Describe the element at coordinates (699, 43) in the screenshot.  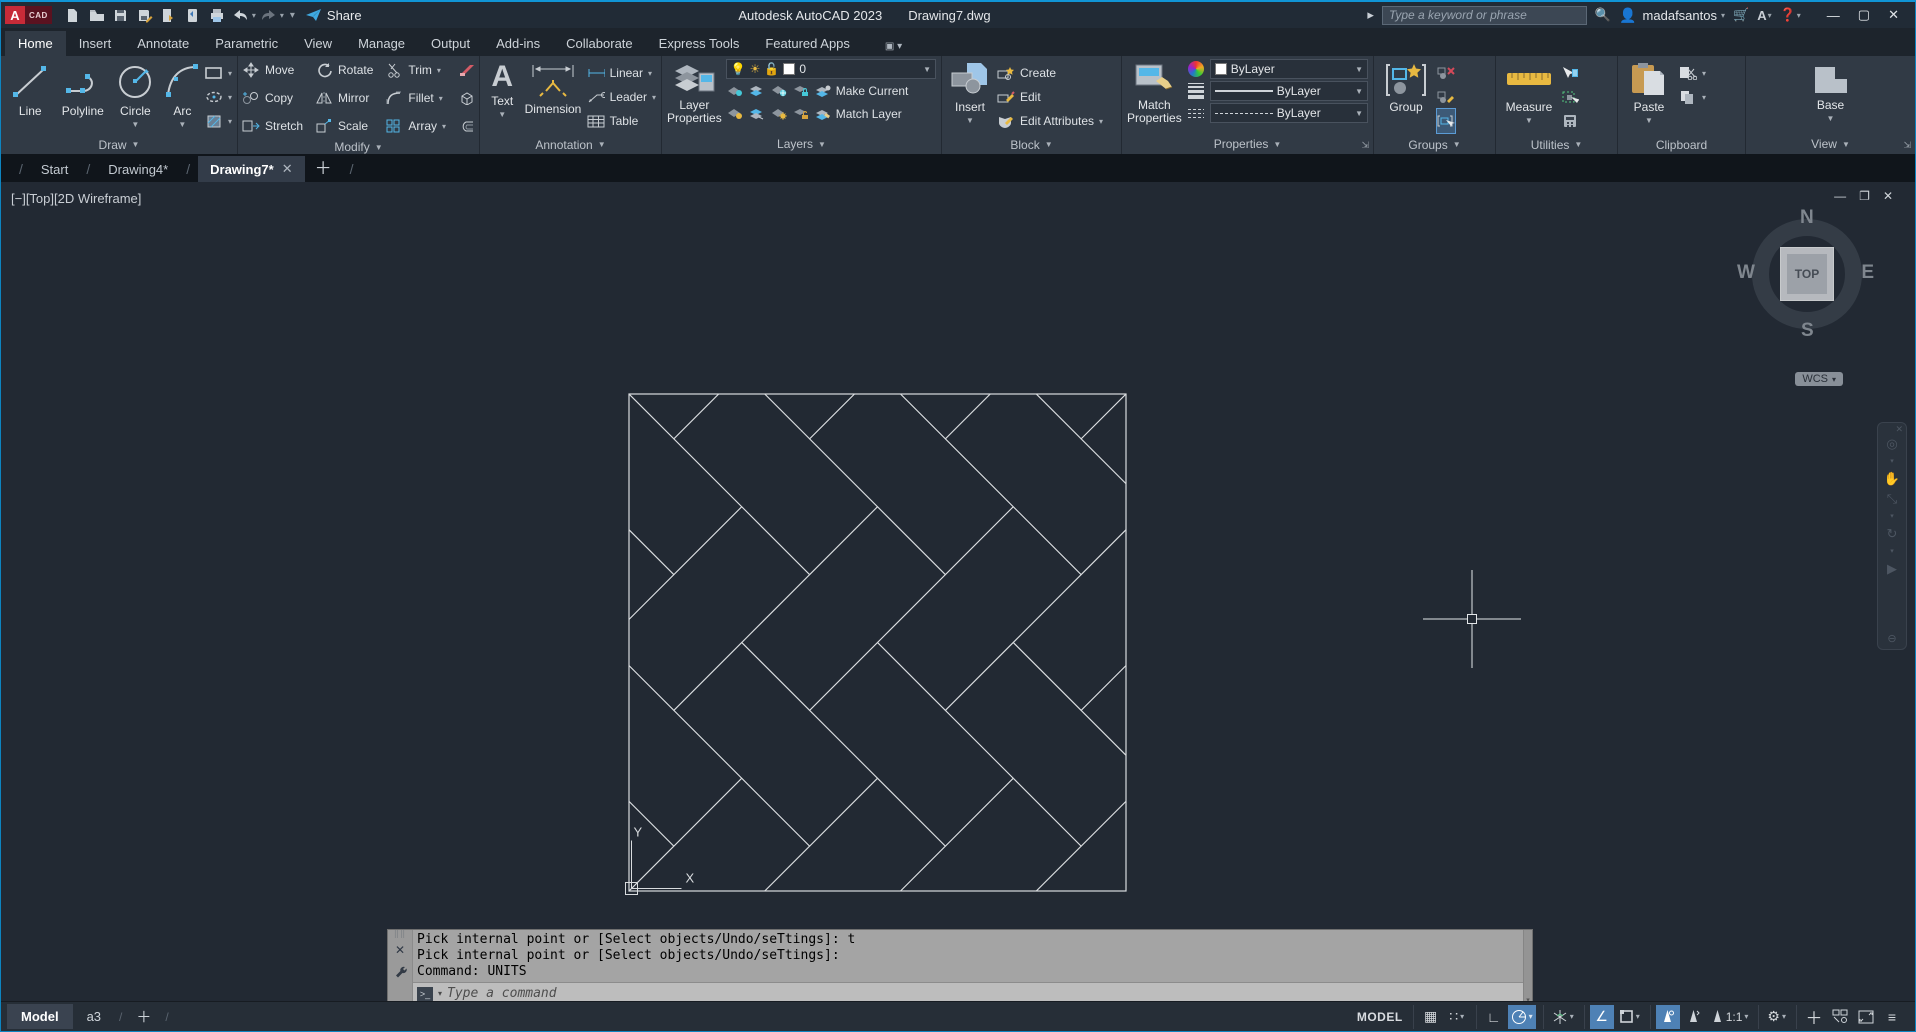
I see `tab-express-tools: Express Tools` at that location.